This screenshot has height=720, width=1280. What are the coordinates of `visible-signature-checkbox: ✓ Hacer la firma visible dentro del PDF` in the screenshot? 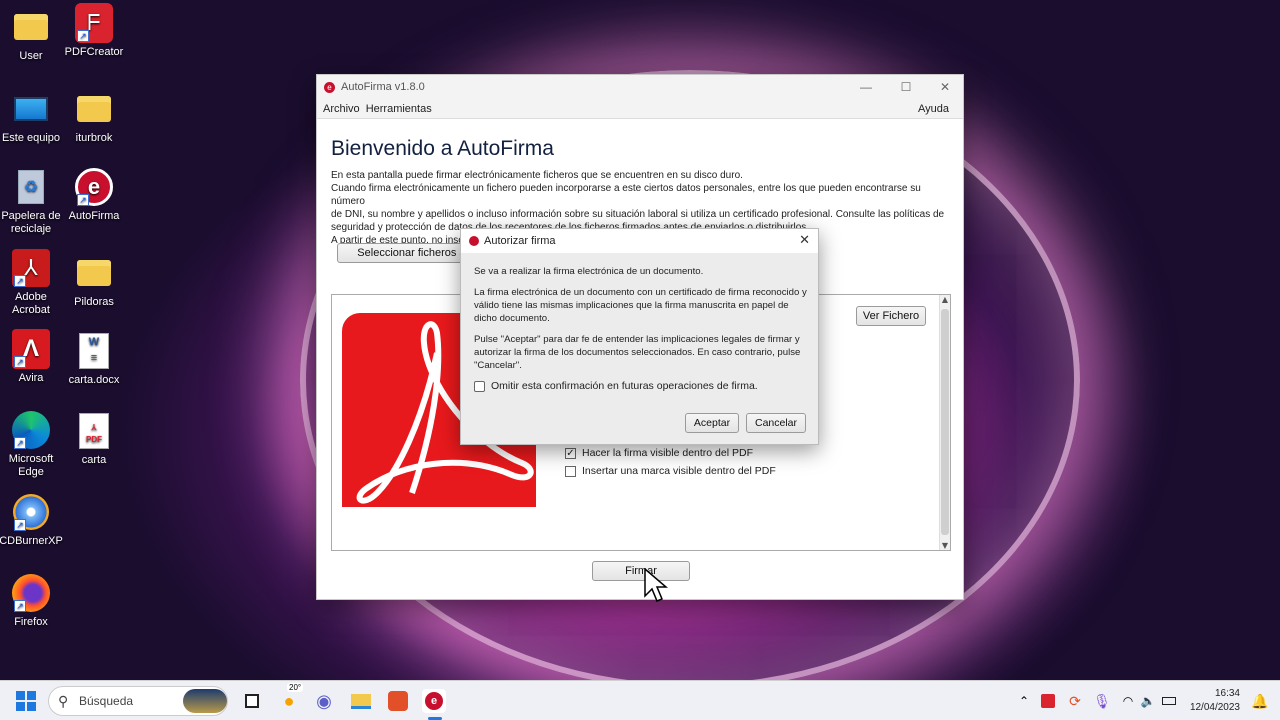 It's located at (659, 453).